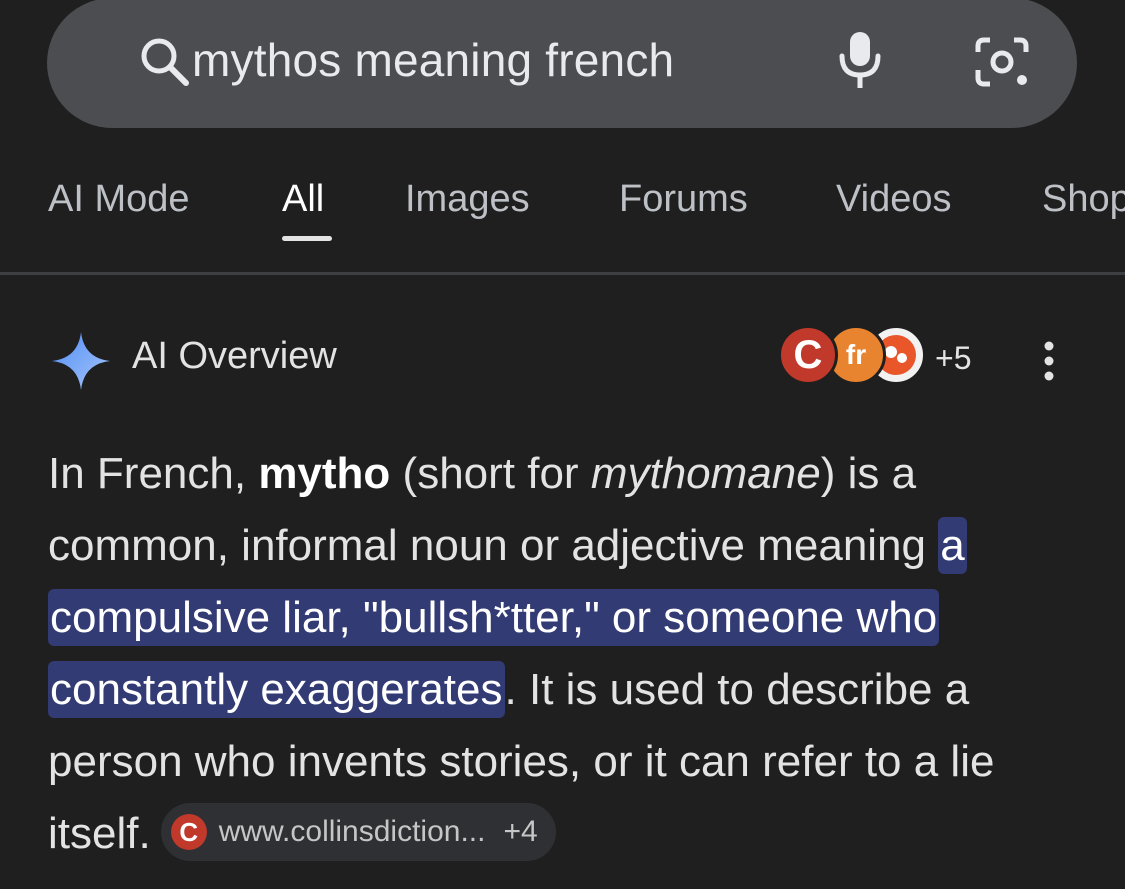 The image size is (1125, 889). Describe the element at coordinates (324, 473) in the screenshot. I see `overview-term-bold: mytho` at that location.